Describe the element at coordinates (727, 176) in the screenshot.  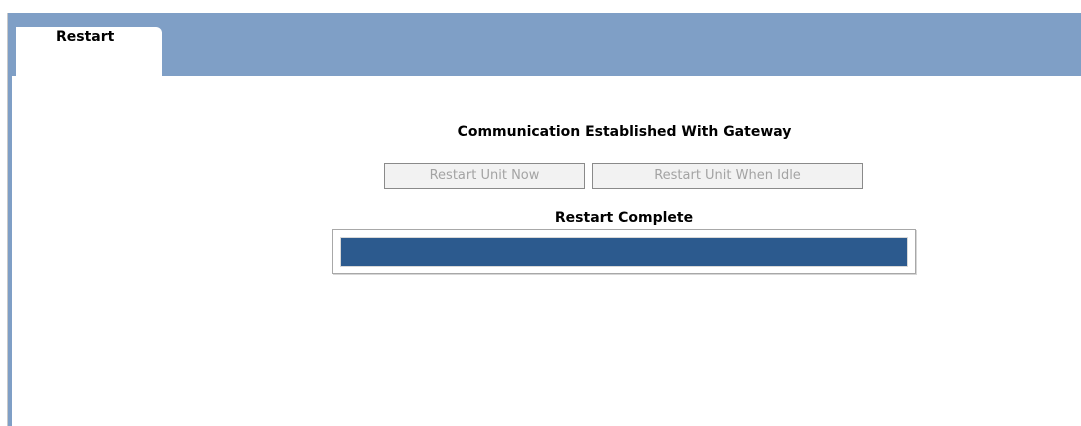
I see `restart-unit-when-idle-button: Restart Unit When Idle` at that location.